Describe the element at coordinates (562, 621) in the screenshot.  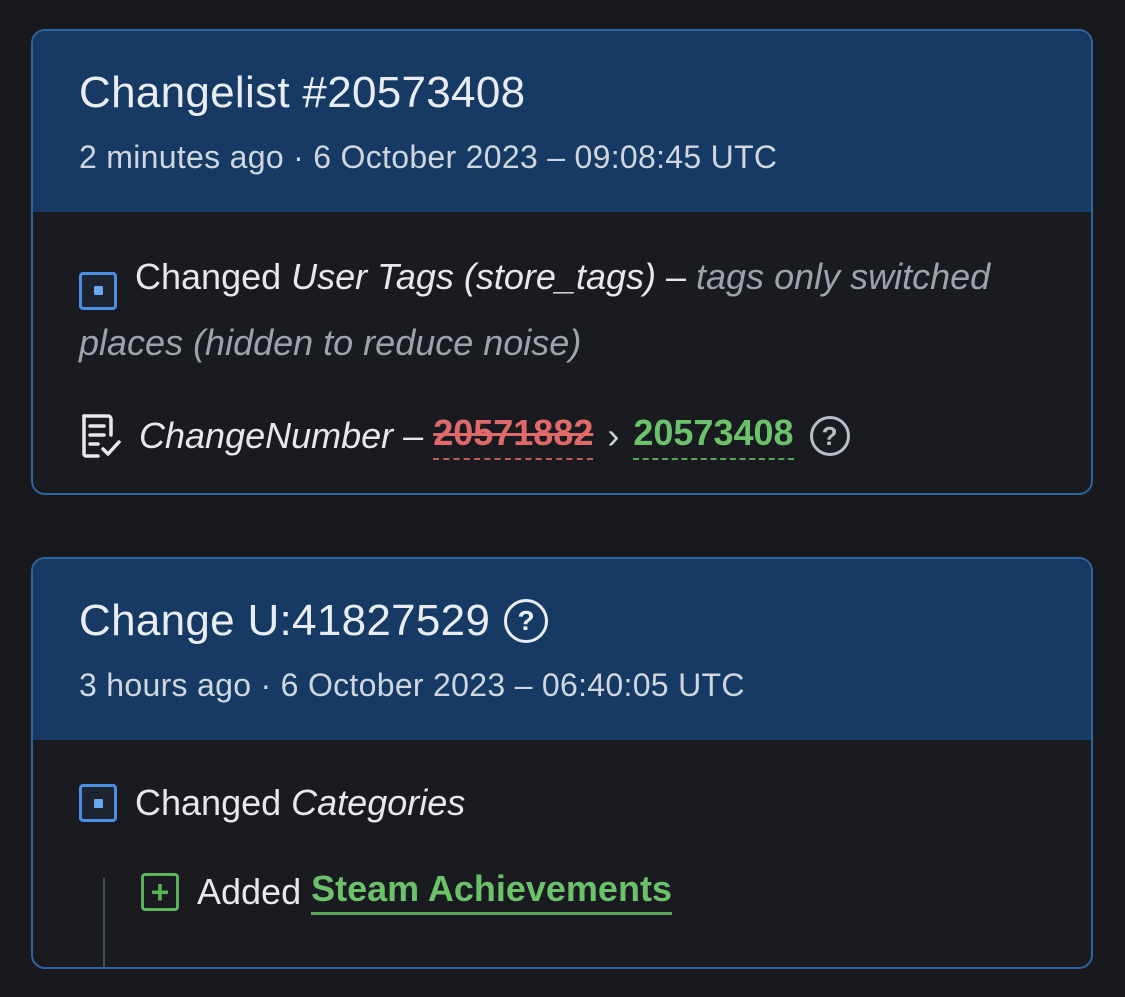
I see `change-title-row: Change U:41827529 ?` at that location.